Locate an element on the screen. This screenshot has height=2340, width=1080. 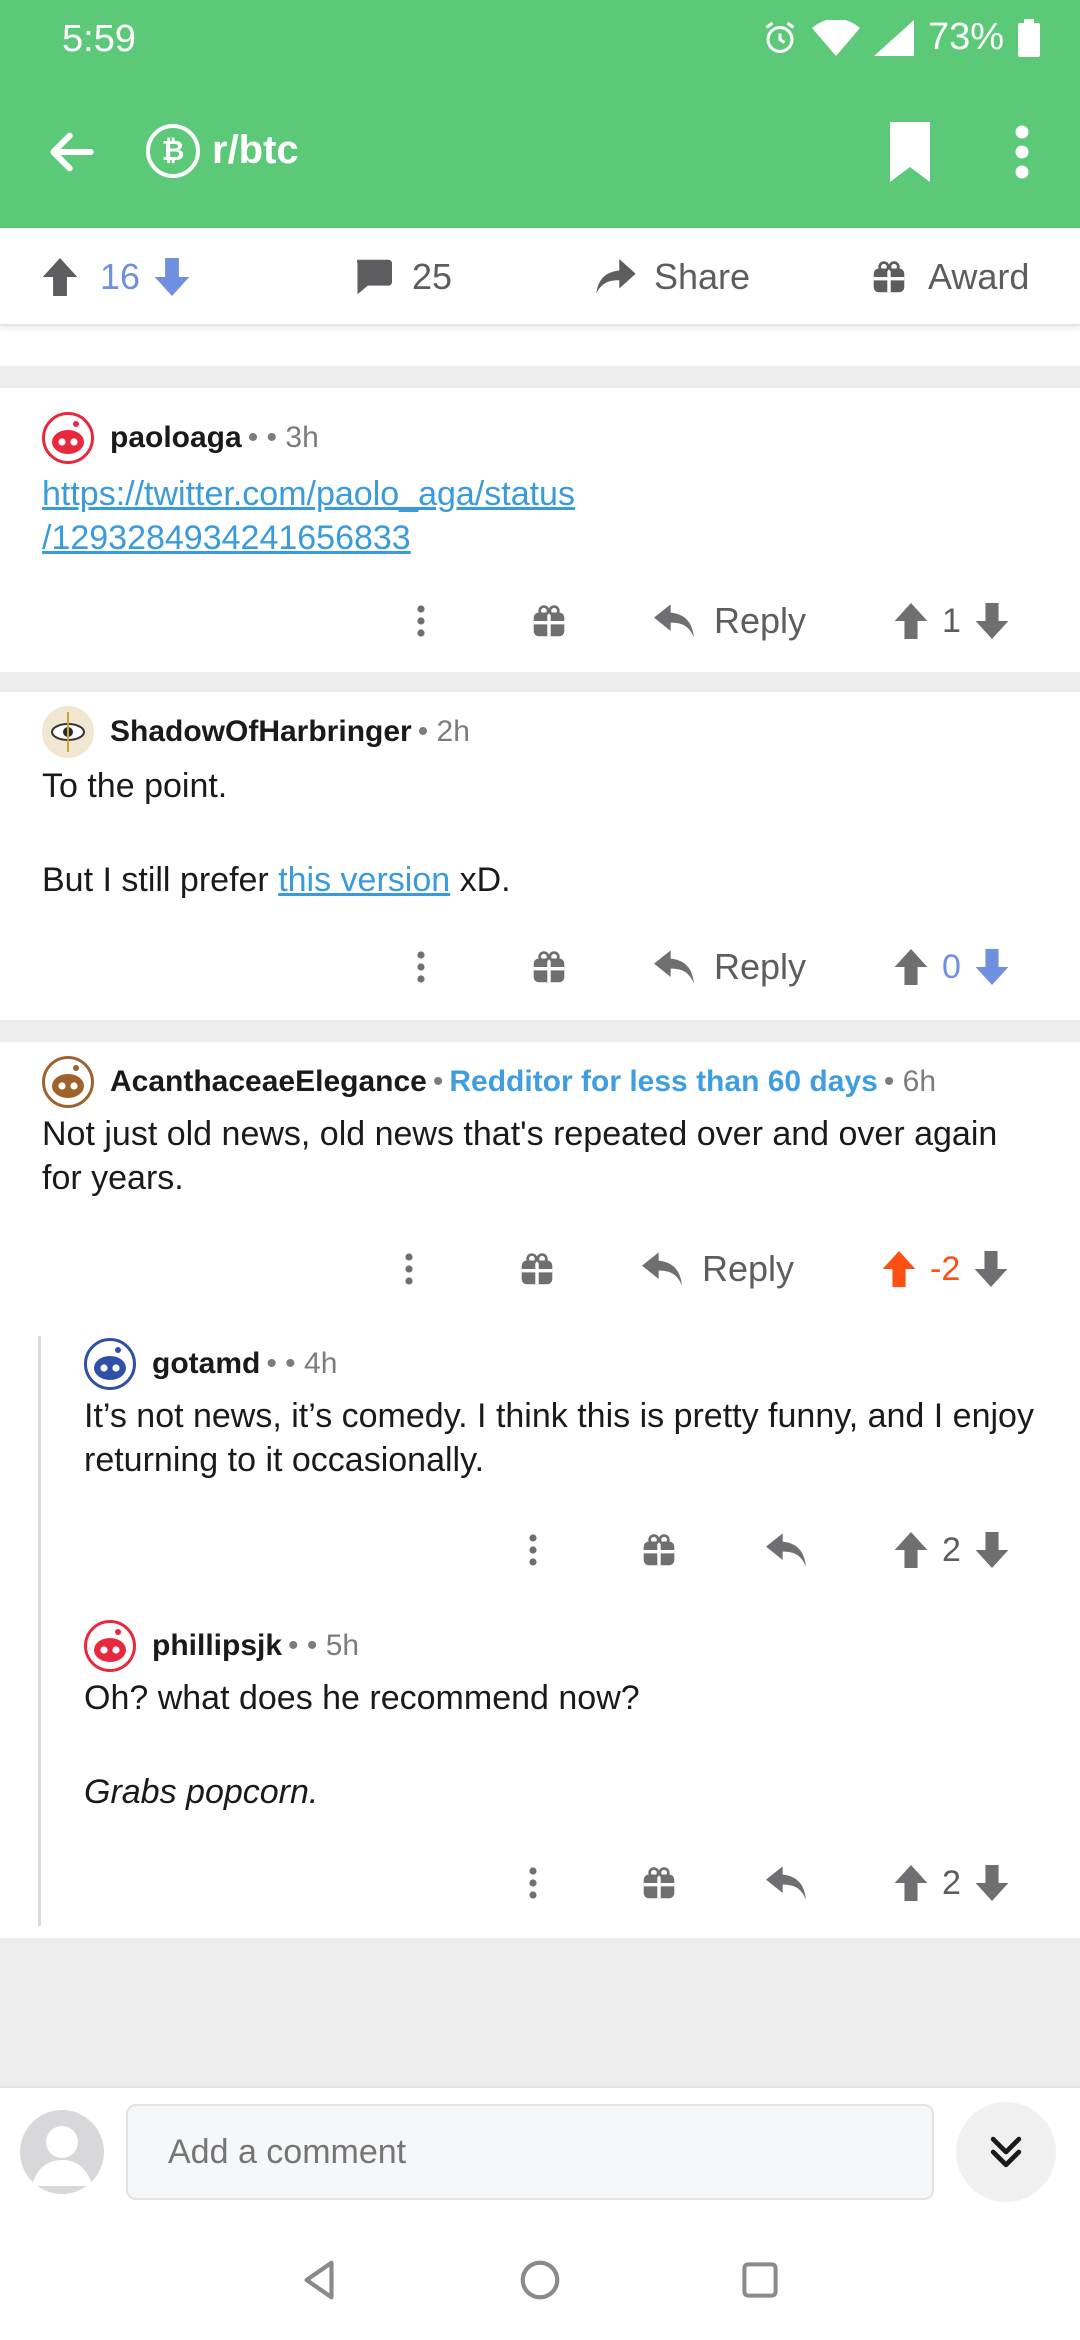
comment-line: Oh? what does he recommend now? is located at coordinates (362, 1698).